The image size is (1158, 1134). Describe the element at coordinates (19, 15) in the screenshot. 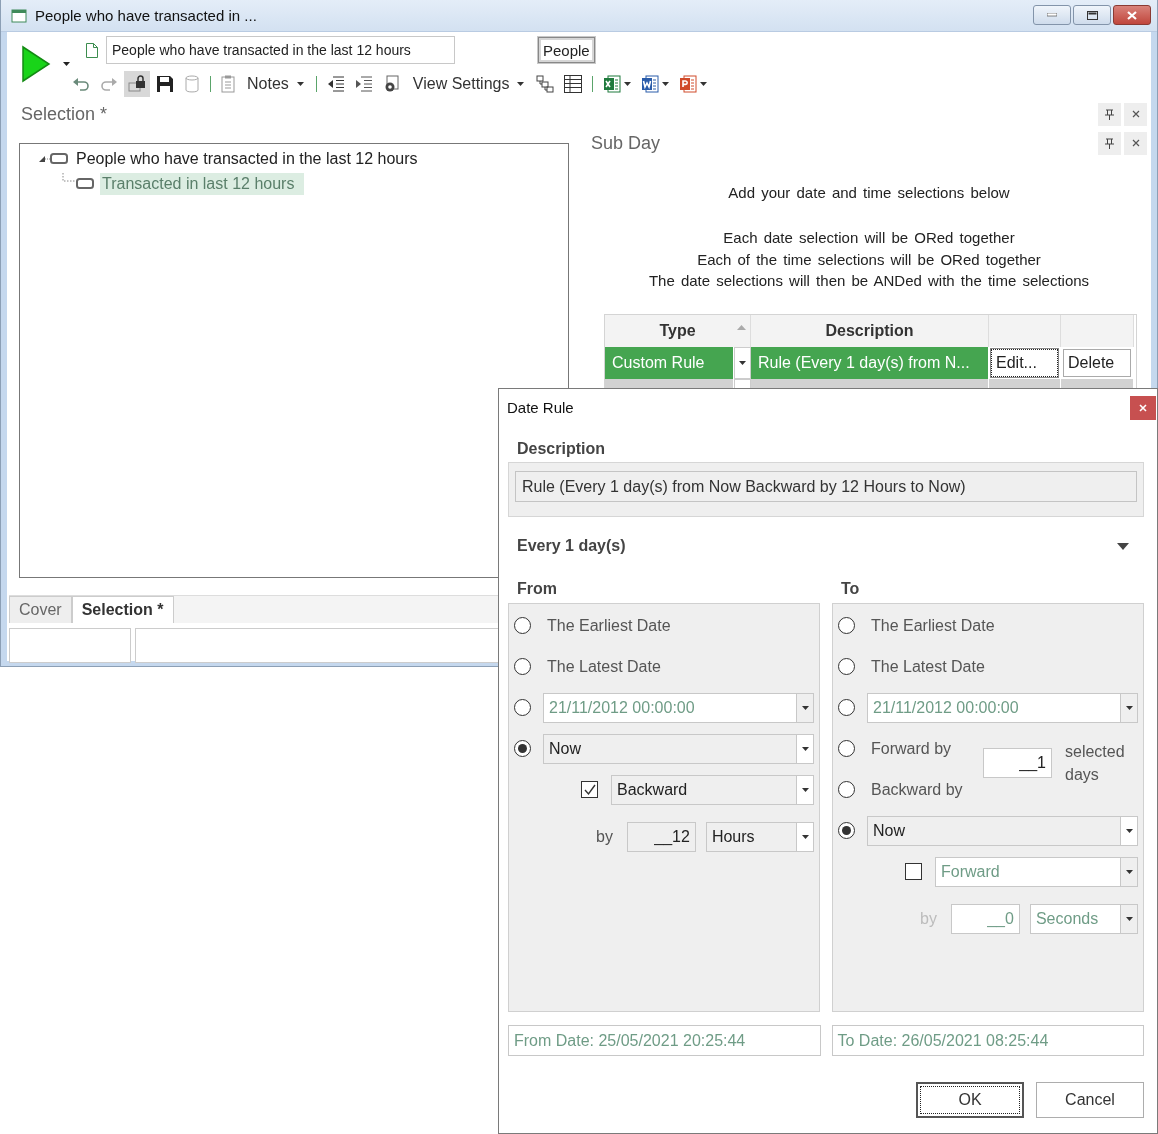

I see `window-icon` at that location.